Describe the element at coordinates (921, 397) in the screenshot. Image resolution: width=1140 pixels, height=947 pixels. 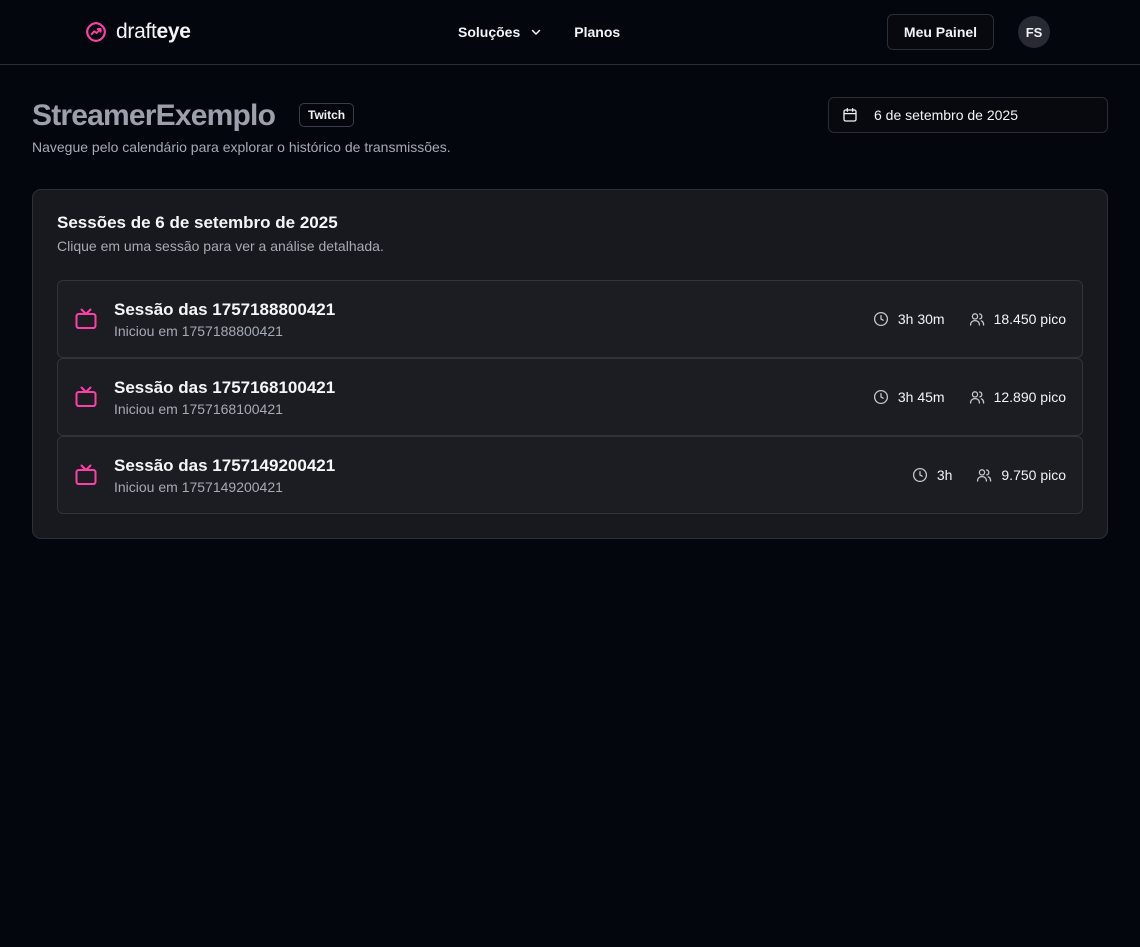
I see `session-duration-value: 3h 45m` at that location.